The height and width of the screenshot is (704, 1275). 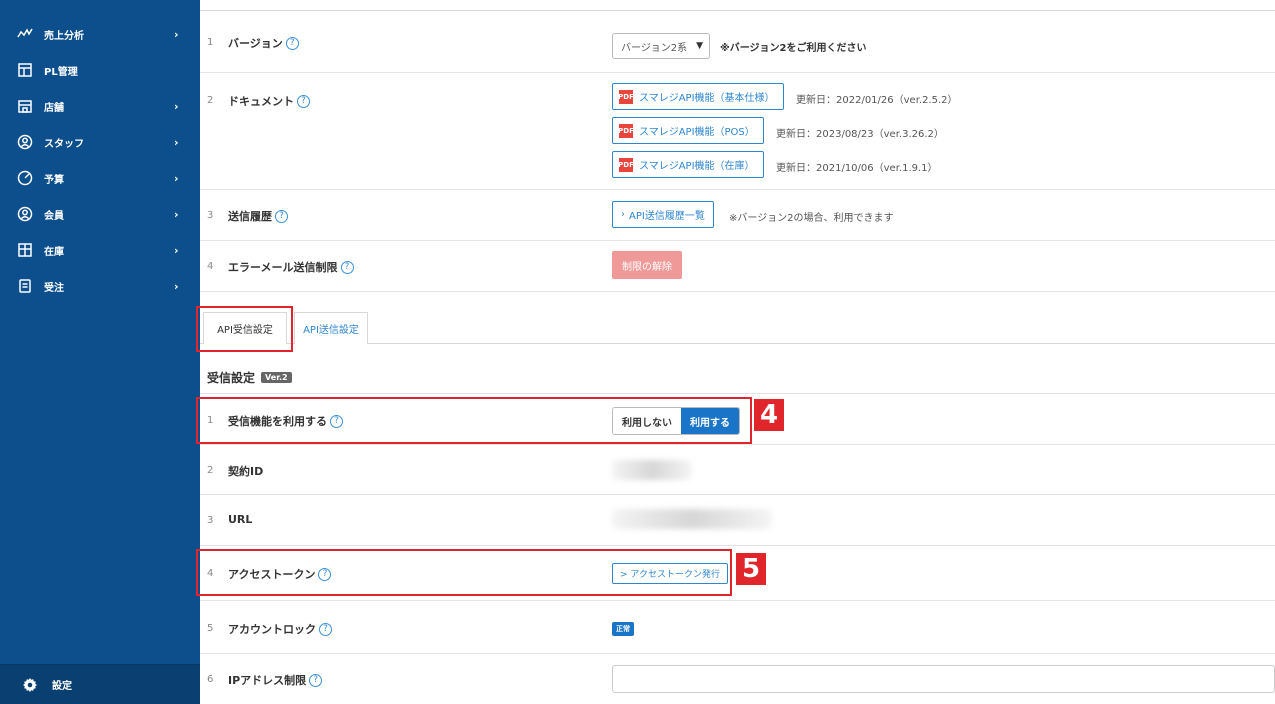 I want to click on sidebar-item-sales-analysis: 売上分析 ›, so click(x=100, y=34).